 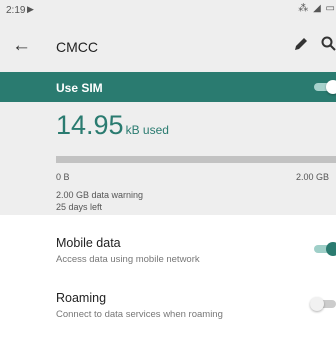 I want to click on play-store-notification-icon: ▶, so click(x=30, y=9).